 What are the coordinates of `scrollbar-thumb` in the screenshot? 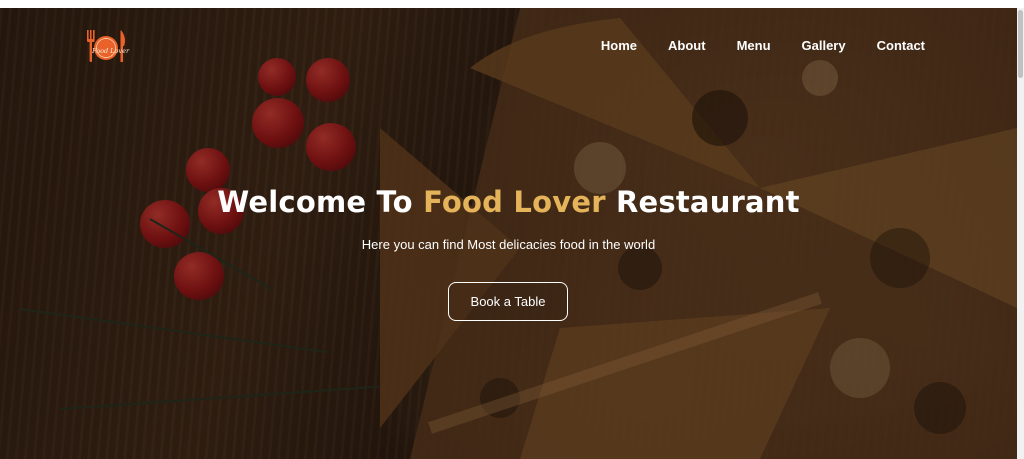 It's located at (1020, 44).